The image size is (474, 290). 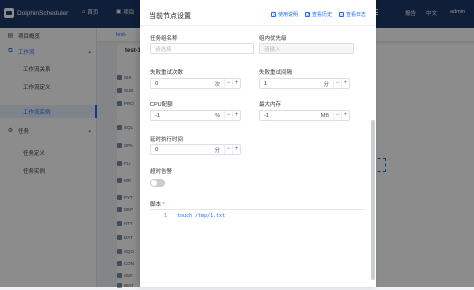 What do you see at coordinates (258, 234) in the screenshot?
I see `script-editor: 1 touch /tmp/1.txt` at bounding box center [258, 234].